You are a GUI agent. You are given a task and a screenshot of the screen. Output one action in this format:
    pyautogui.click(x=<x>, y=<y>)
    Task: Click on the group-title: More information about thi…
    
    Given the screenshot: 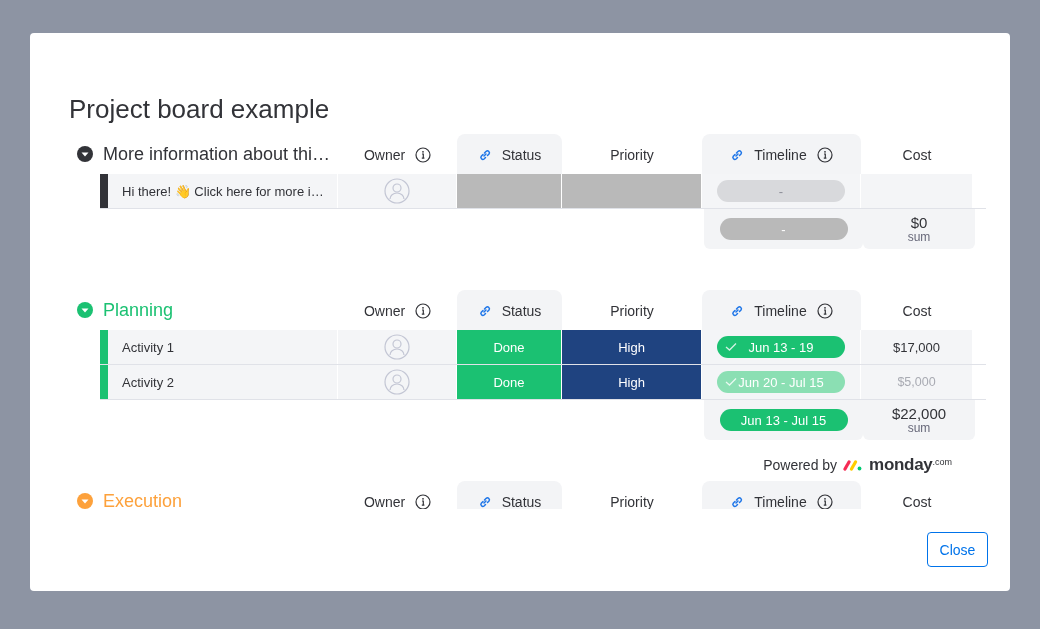 What is the action you would take?
    pyautogui.click(x=217, y=154)
    